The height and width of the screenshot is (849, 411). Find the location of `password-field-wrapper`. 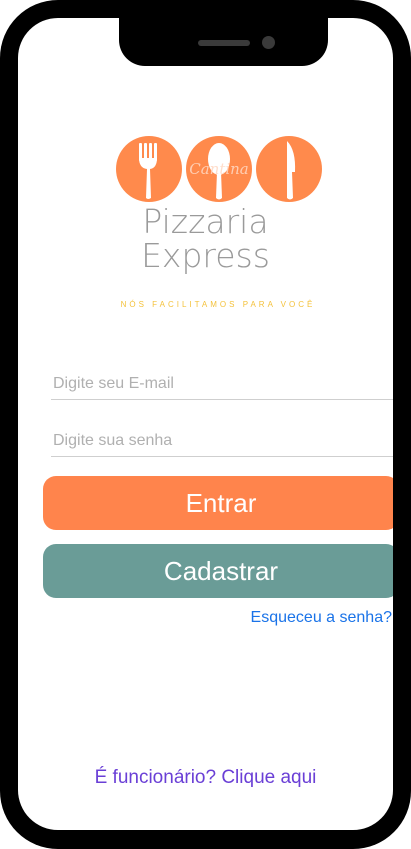

password-field-wrapper is located at coordinates (222, 441).